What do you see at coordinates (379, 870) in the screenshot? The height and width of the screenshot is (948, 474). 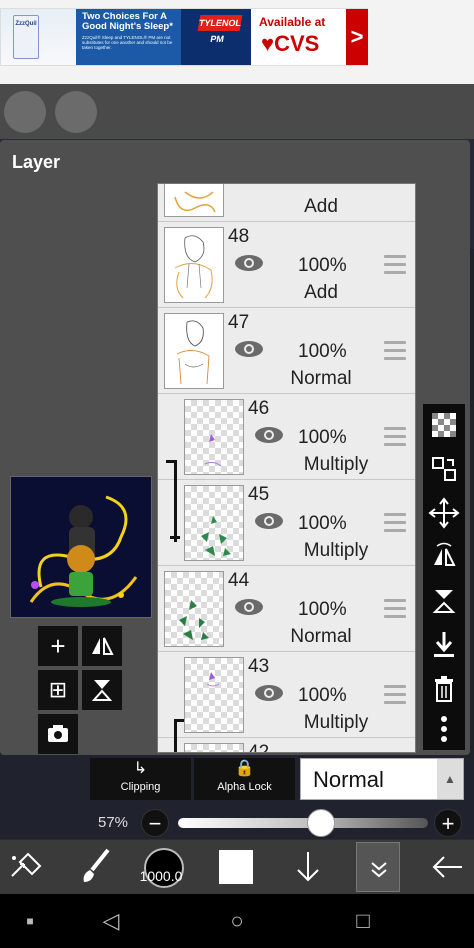 I see `double-chevron-down-icon` at bounding box center [379, 870].